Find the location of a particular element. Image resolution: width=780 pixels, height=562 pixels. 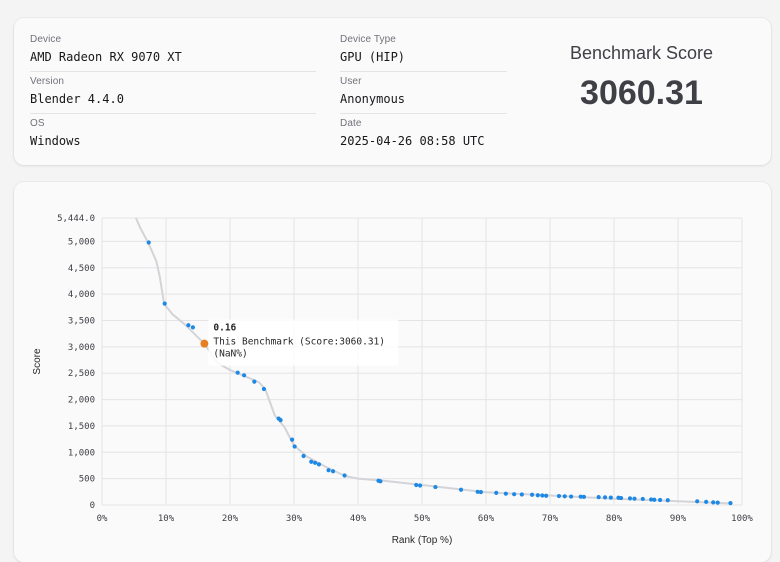

version-label: Version is located at coordinates (47, 81).